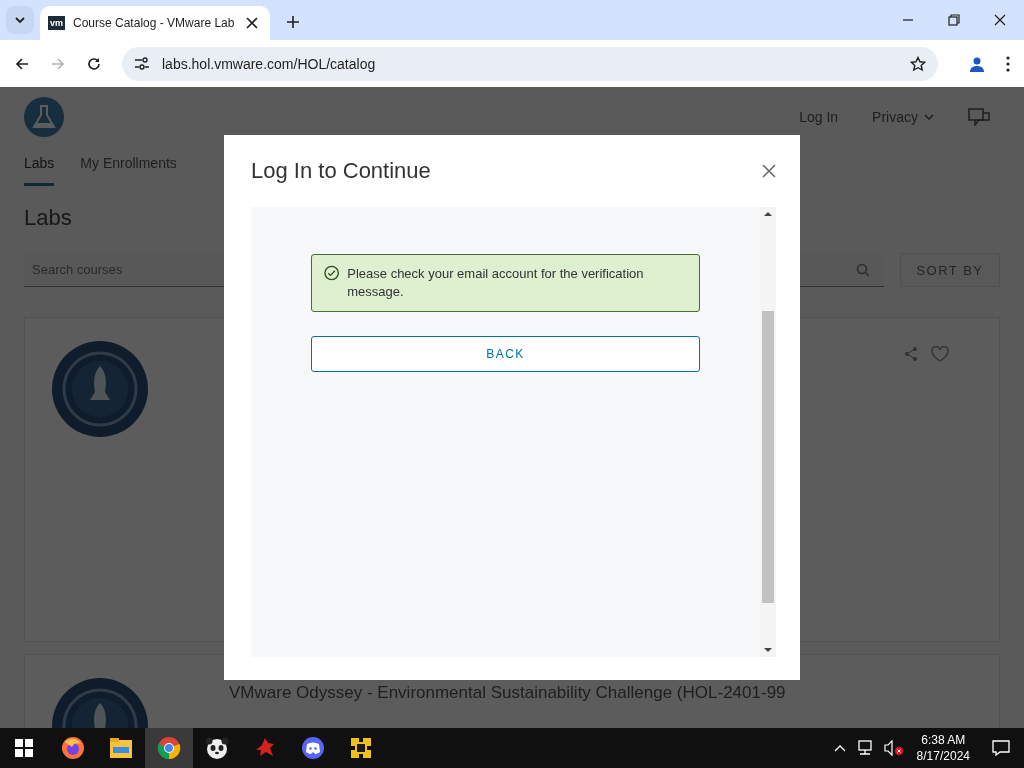 The height and width of the screenshot is (768, 1024). Describe the element at coordinates (56, 23) in the screenshot. I see `favicon: vm` at that location.